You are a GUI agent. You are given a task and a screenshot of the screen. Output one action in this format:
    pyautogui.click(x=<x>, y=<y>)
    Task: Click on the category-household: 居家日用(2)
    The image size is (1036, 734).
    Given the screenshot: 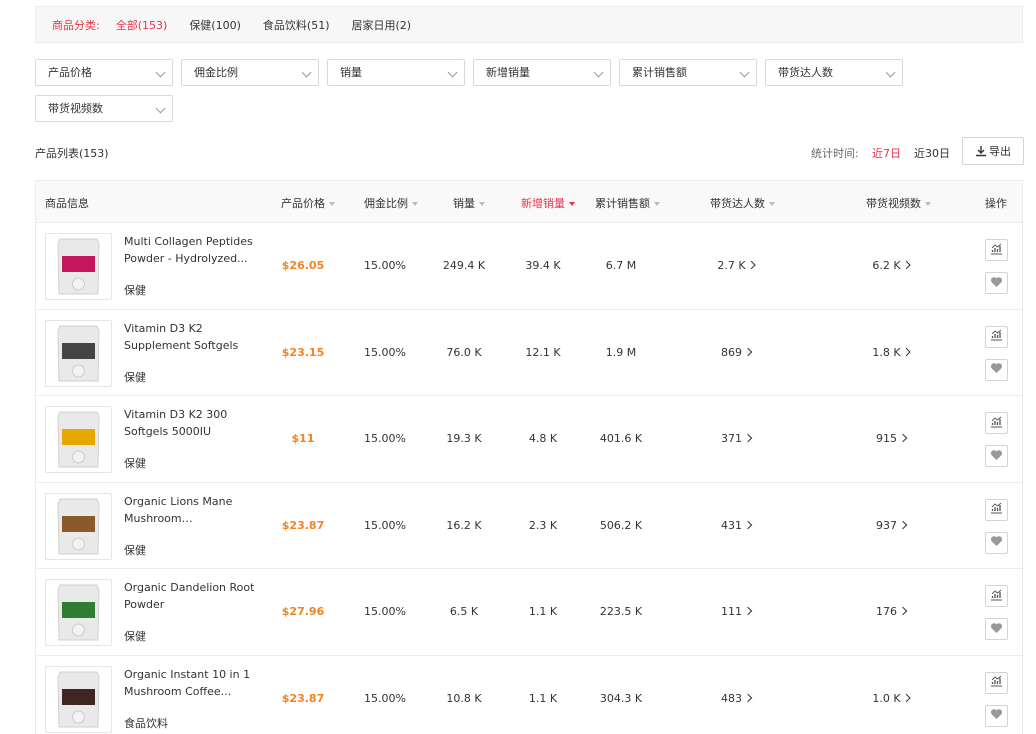 What is the action you would take?
    pyautogui.click(x=382, y=25)
    